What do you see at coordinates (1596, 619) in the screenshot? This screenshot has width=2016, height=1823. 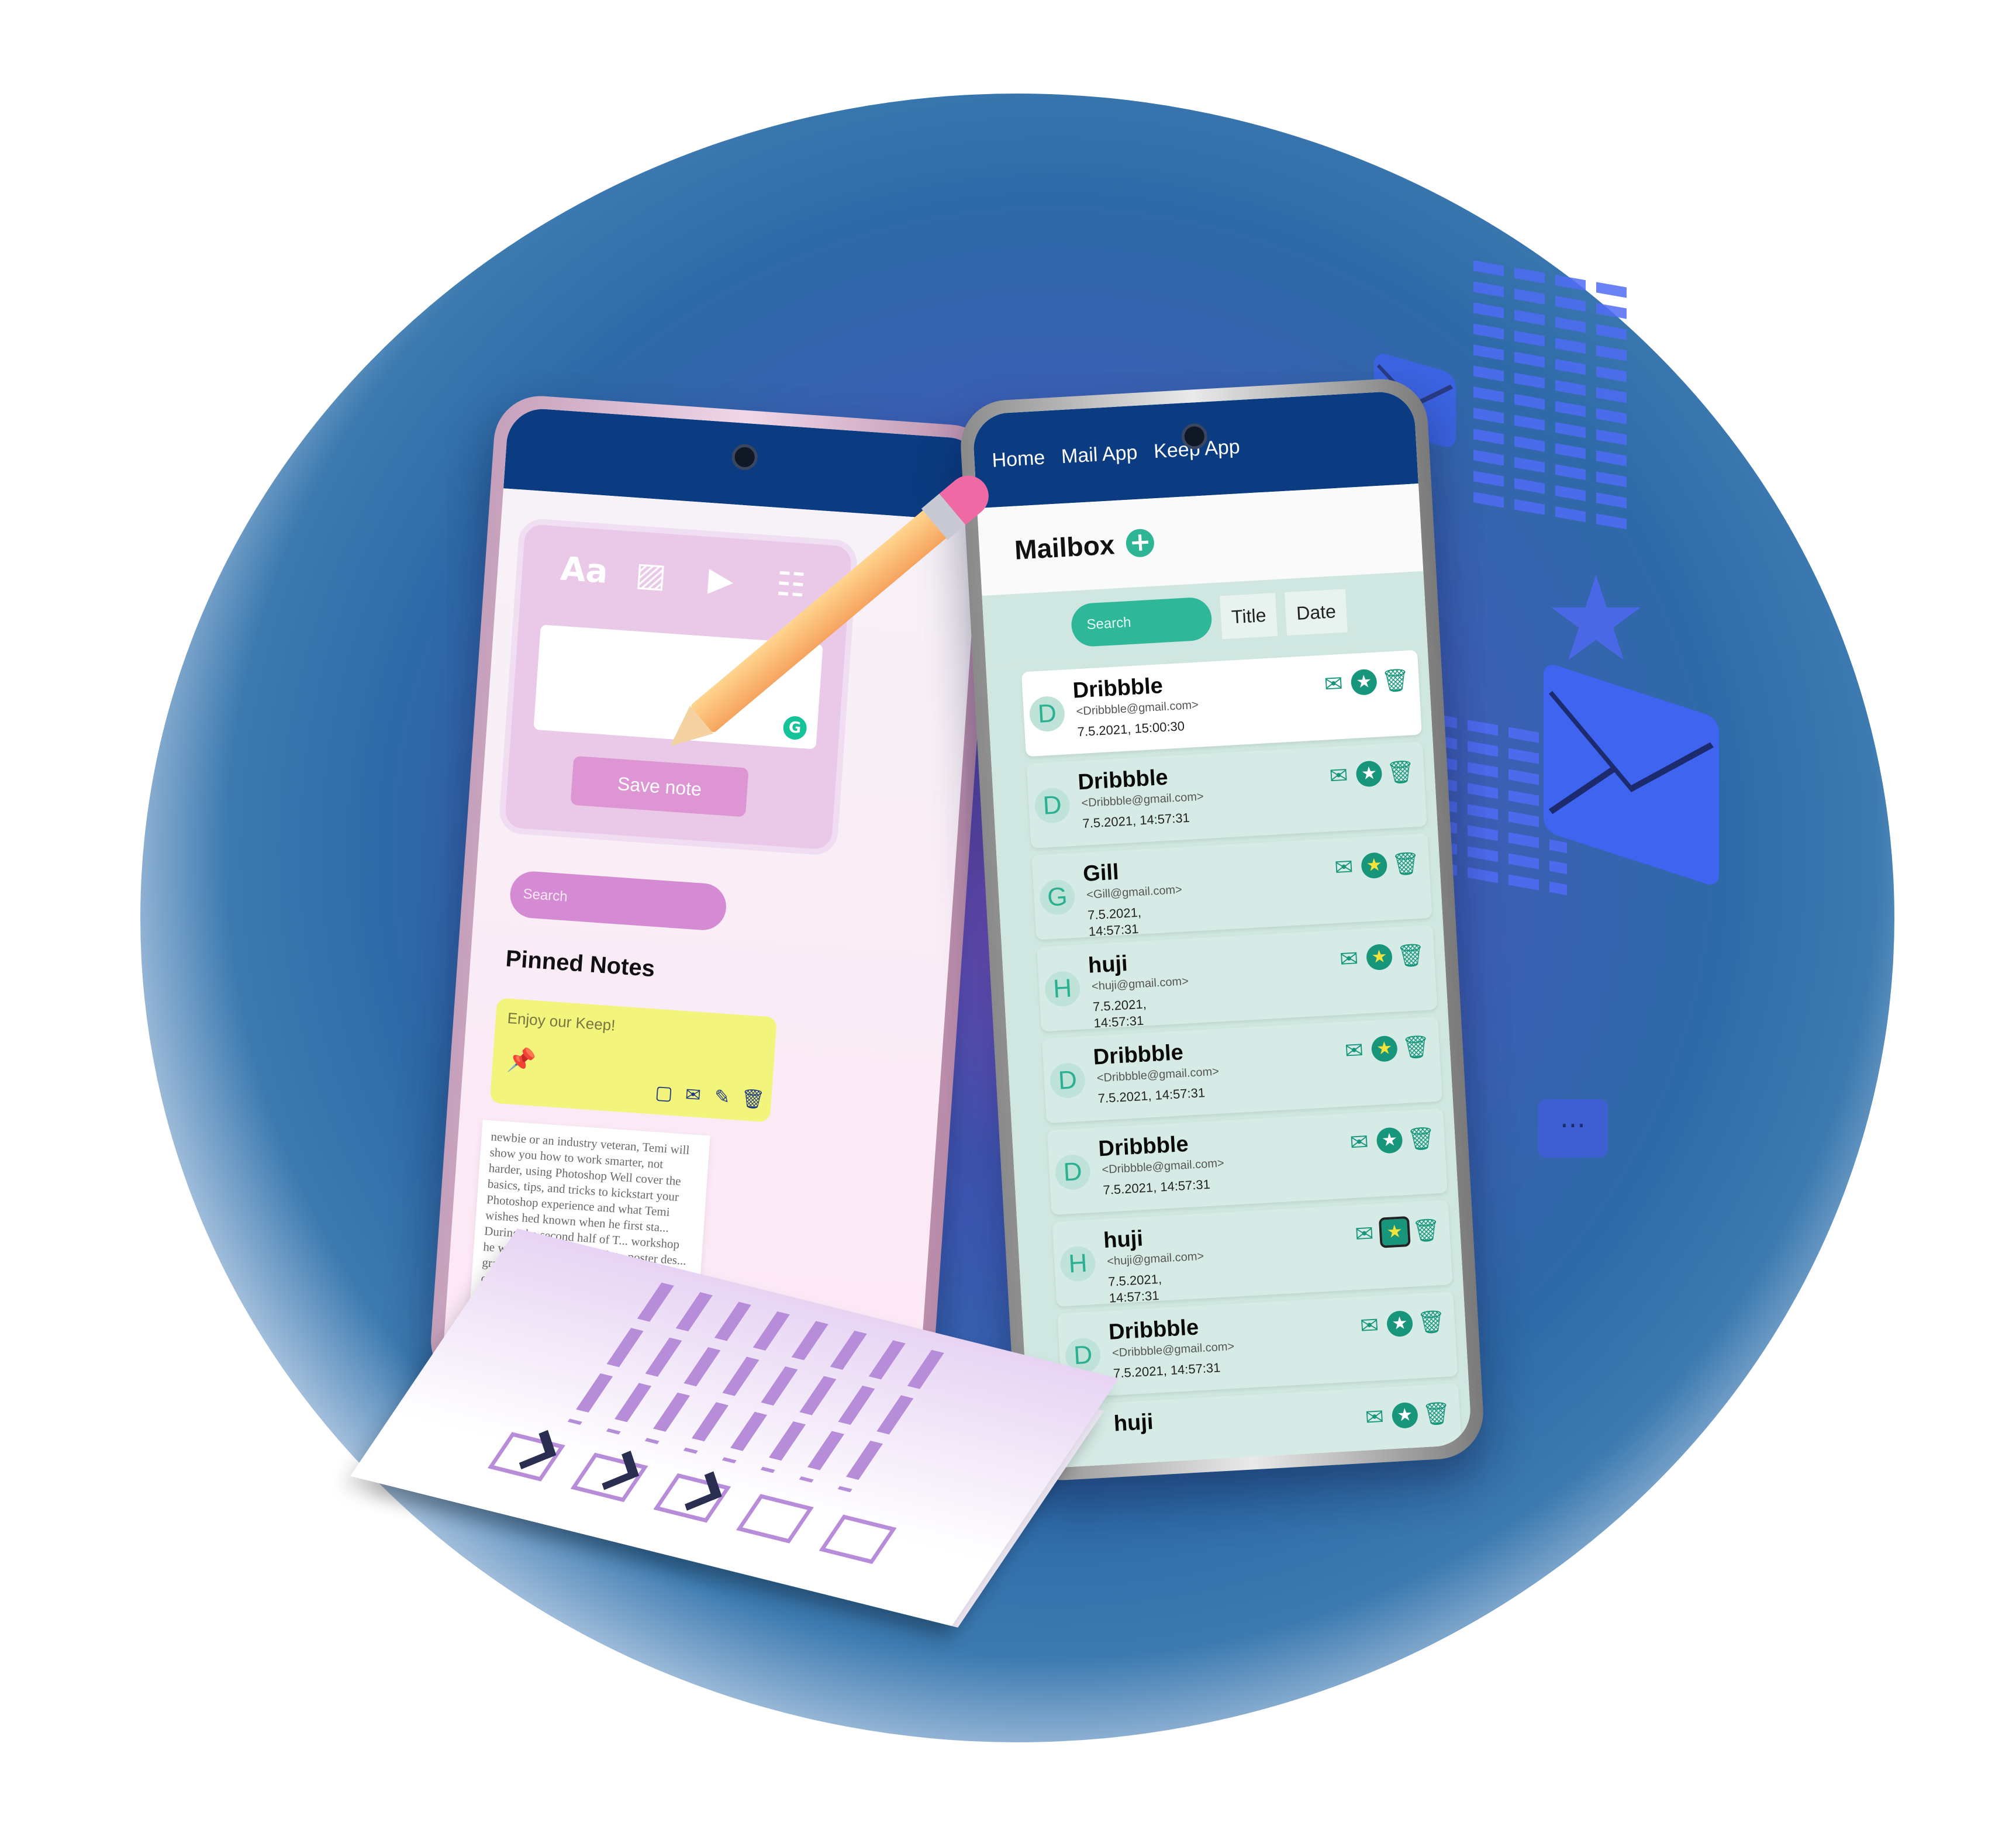 I see `deco-star-icon: ★` at bounding box center [1596, 619].